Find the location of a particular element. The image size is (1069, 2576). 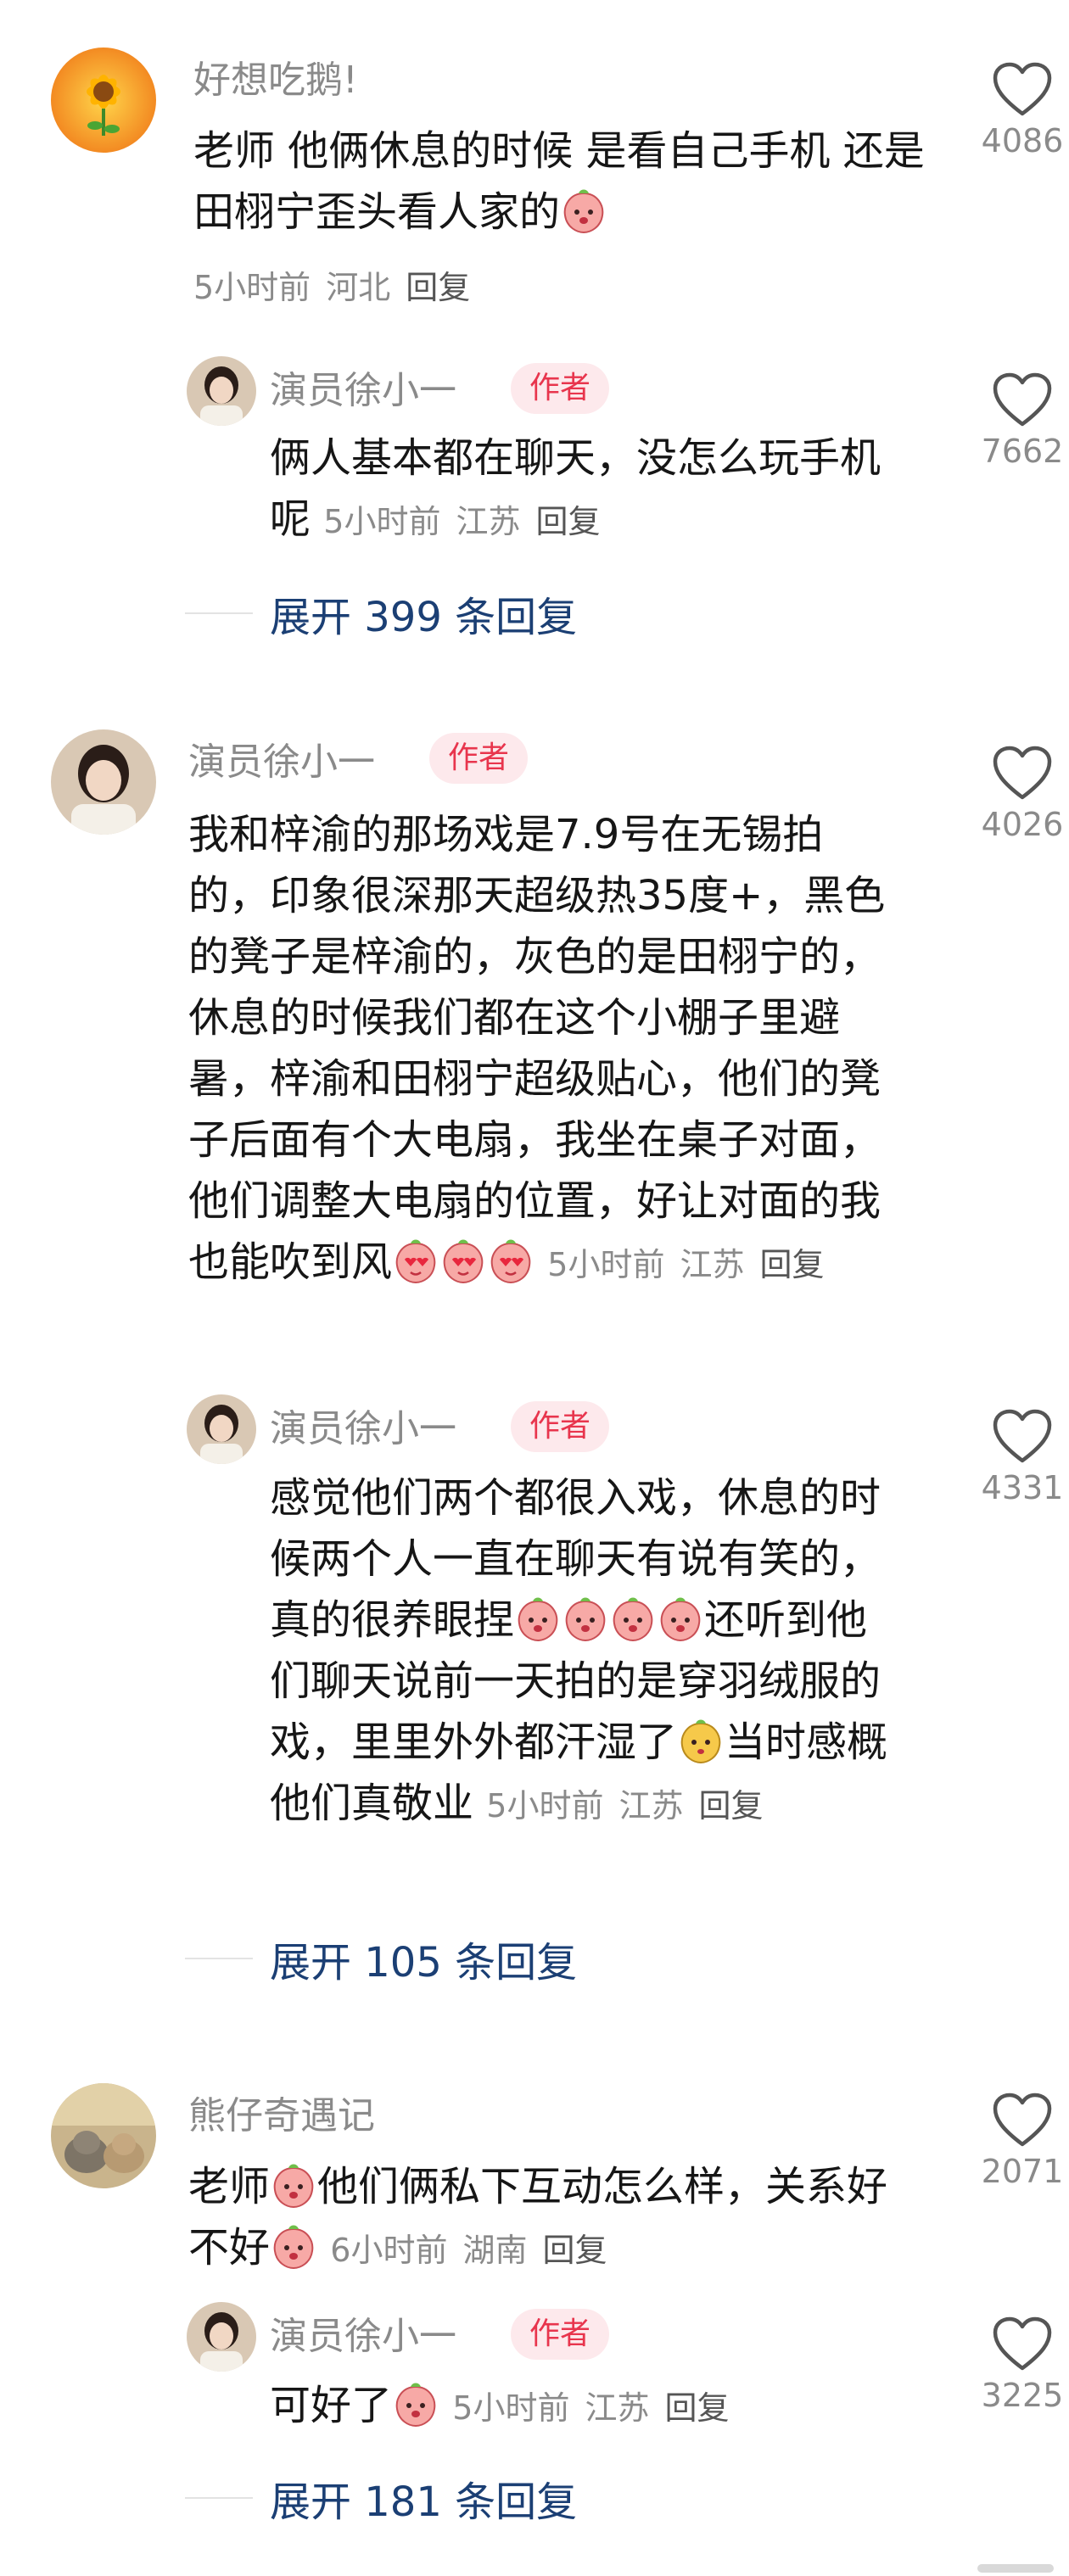

like-button: 2071 is located at coordinates (1016, 2141).